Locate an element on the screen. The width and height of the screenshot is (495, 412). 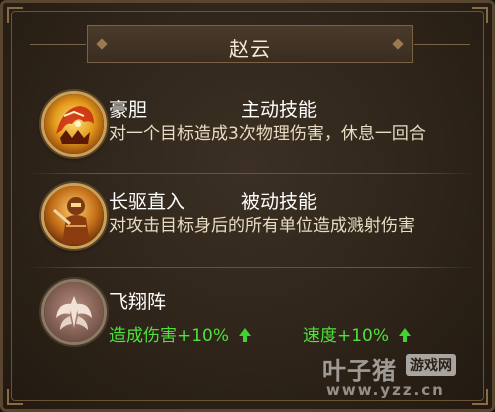
watermark-badge: 游戏网 is located at coordinates (431, 365).